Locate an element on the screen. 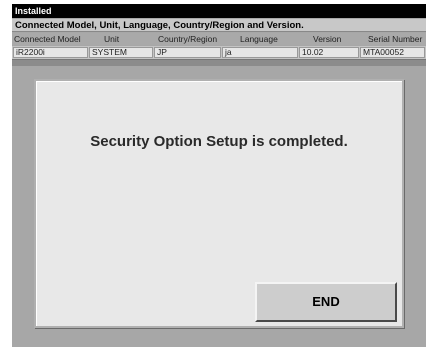 Image resolution: width=426 pixels, height=347 pixels. completion-message: Security Option Setup is completed. is located at coordinates (219, 141).